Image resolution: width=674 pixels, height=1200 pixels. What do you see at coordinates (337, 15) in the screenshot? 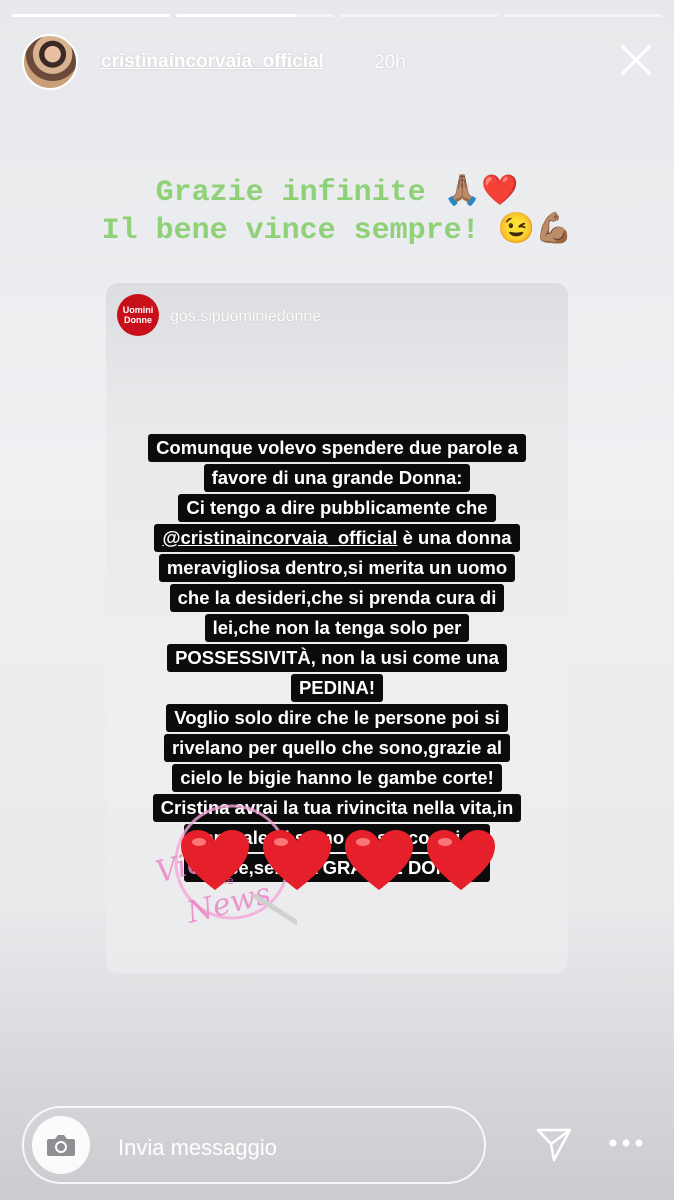
I see `story-progress-bar` at bounding box center [337, 15].